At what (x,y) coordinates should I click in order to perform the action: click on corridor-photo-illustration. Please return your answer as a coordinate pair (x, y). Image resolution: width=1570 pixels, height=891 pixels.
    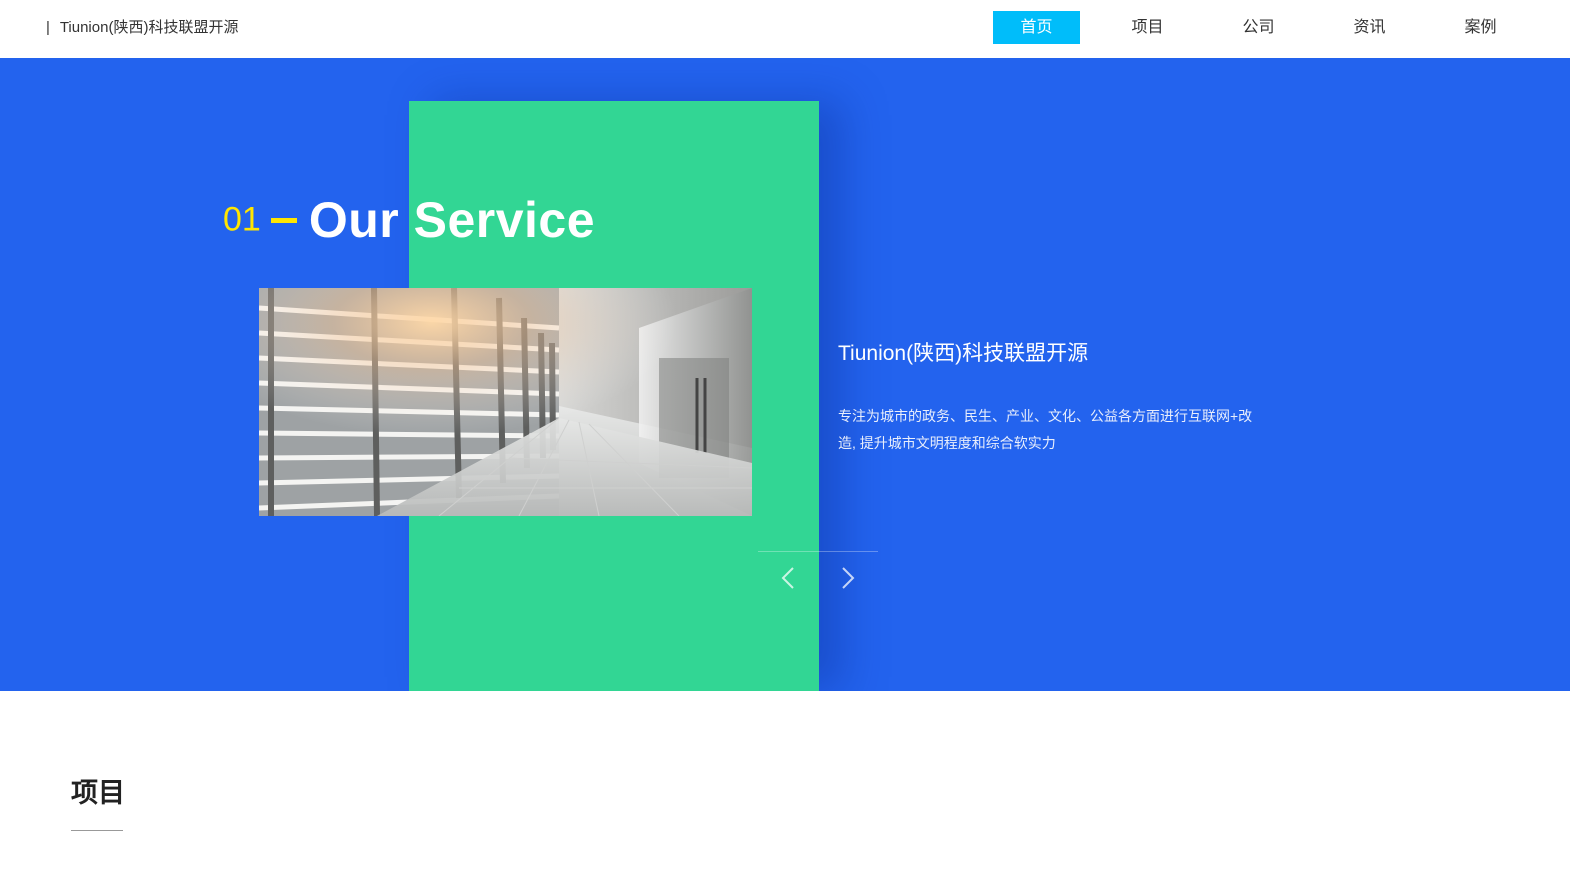
    Looking at the image, I should click on (505, 402).